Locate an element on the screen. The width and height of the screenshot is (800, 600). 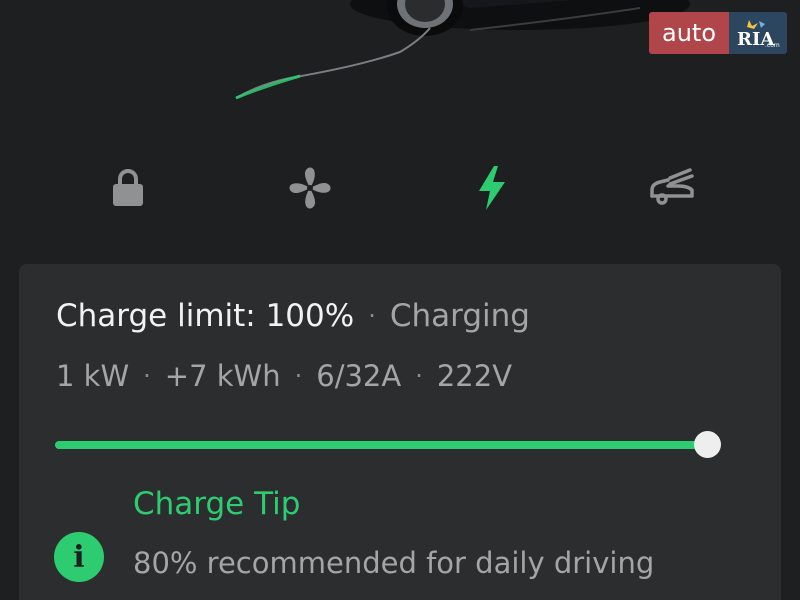
fan-icon is located at coordinates (310, 188).